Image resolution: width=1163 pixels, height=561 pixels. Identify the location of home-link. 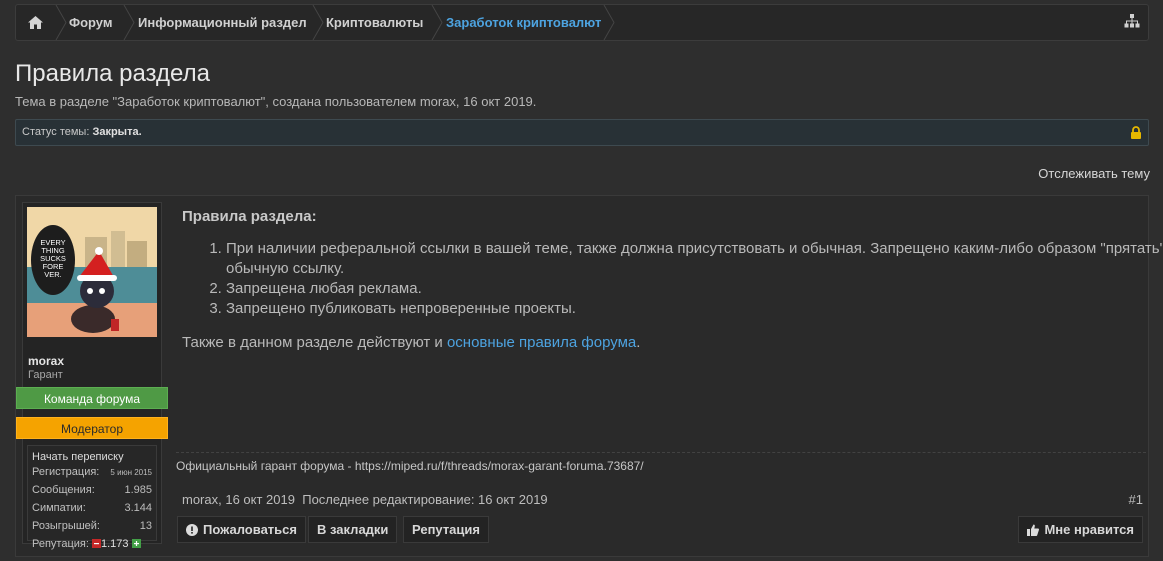
(35, 22).